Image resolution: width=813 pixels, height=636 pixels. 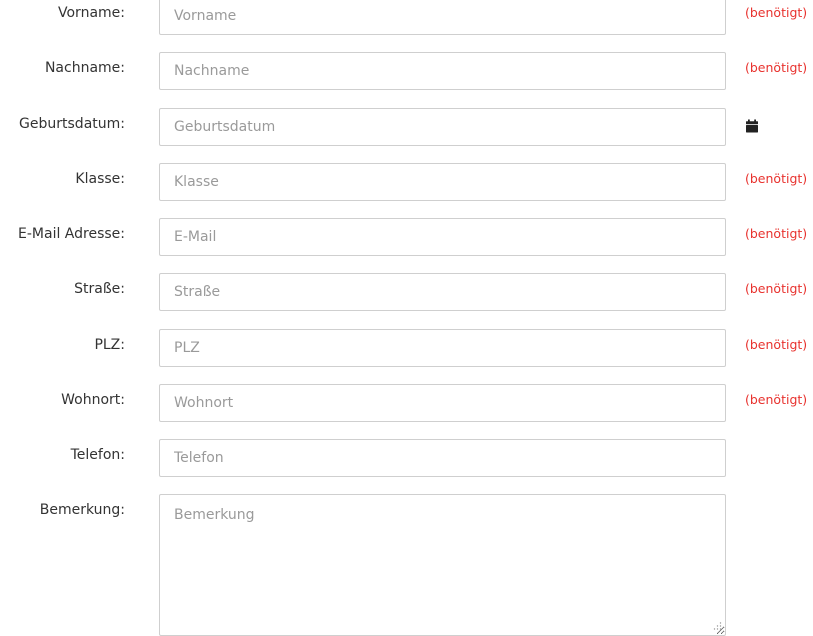 What do you see at coordinates (91, 13) in the screenshot?
I see `field-label: Vorname:` at bounding box center [91, 13].